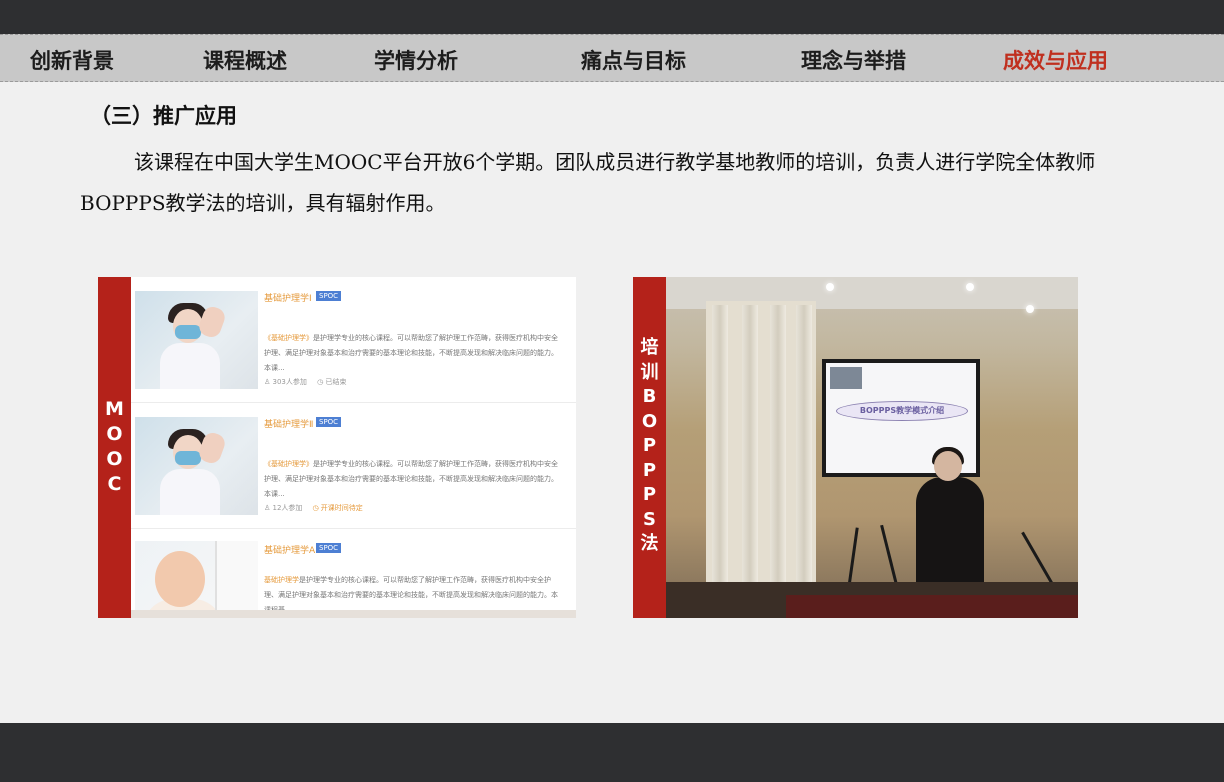 Image resolution: width=1224 pixels, height=782 pixels. I want to click on slide-nav-bar: 创新背景 课程概述 学情分析 痛点与目标 理念与举措 成效与应用, so click(612, 58).